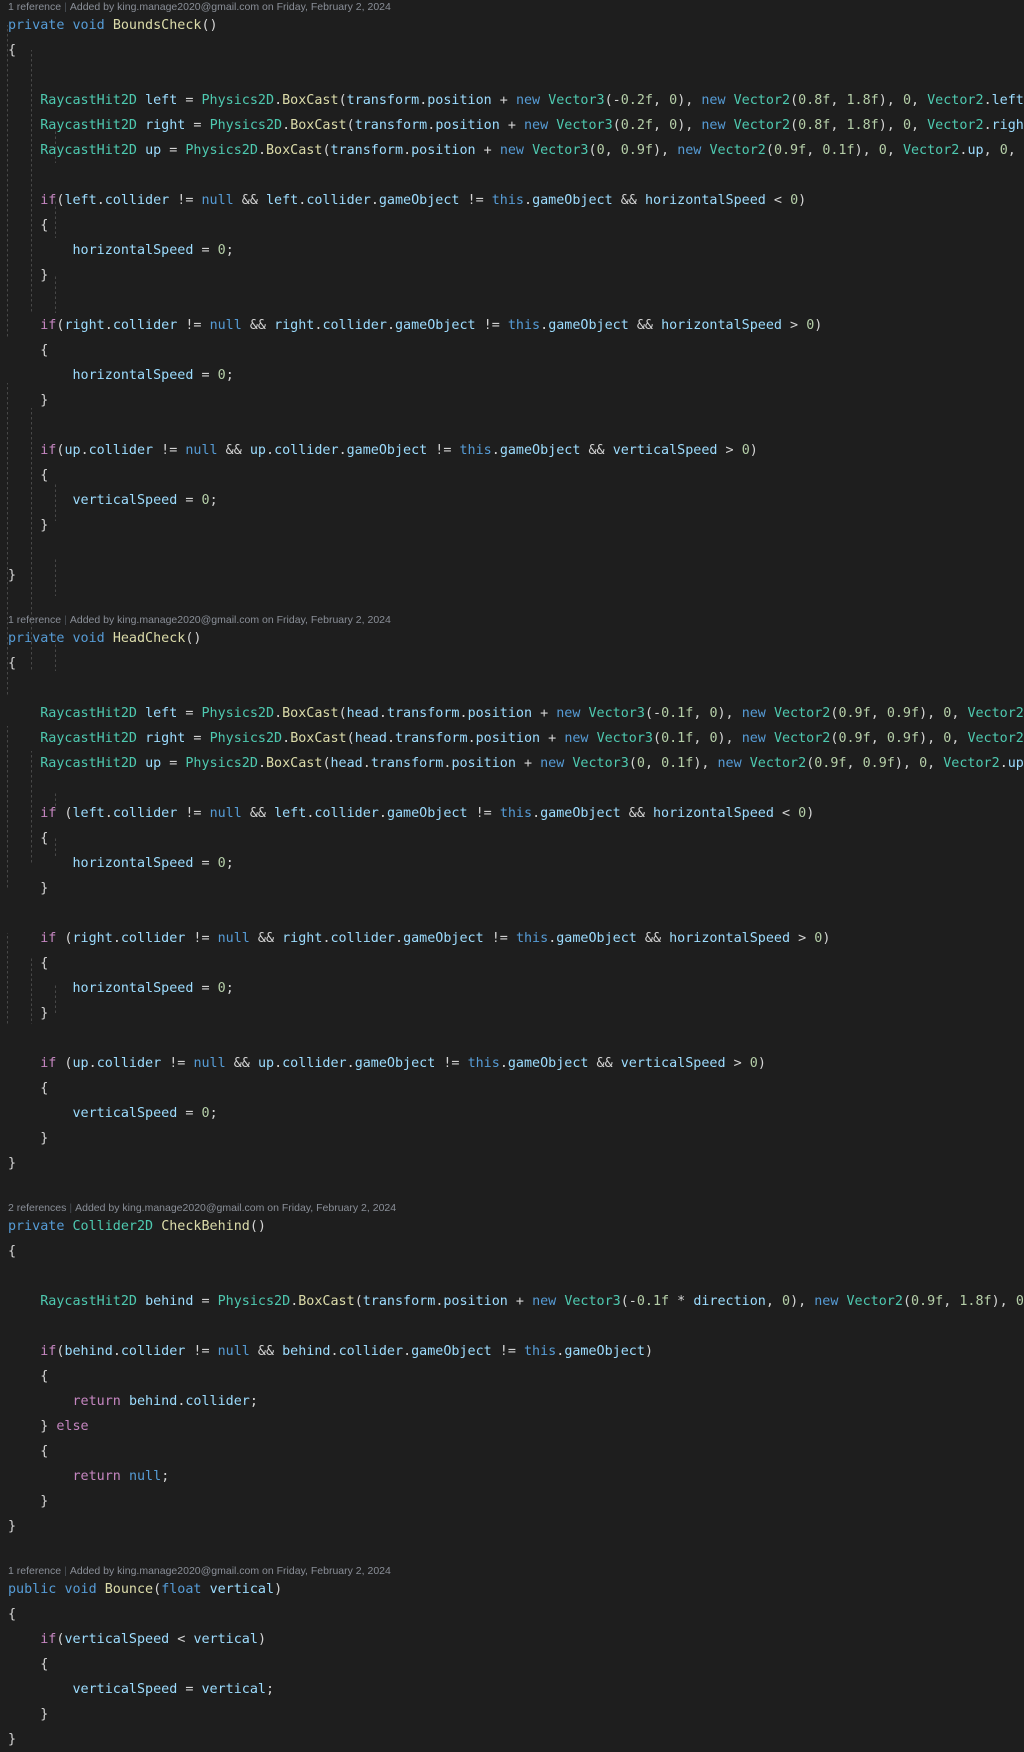 The height and width of the screenshot is (1752, 1024). Describe the element at coordinates (31, 539) in the screenshot. I see `indent-guide-level-1-b` at that location.